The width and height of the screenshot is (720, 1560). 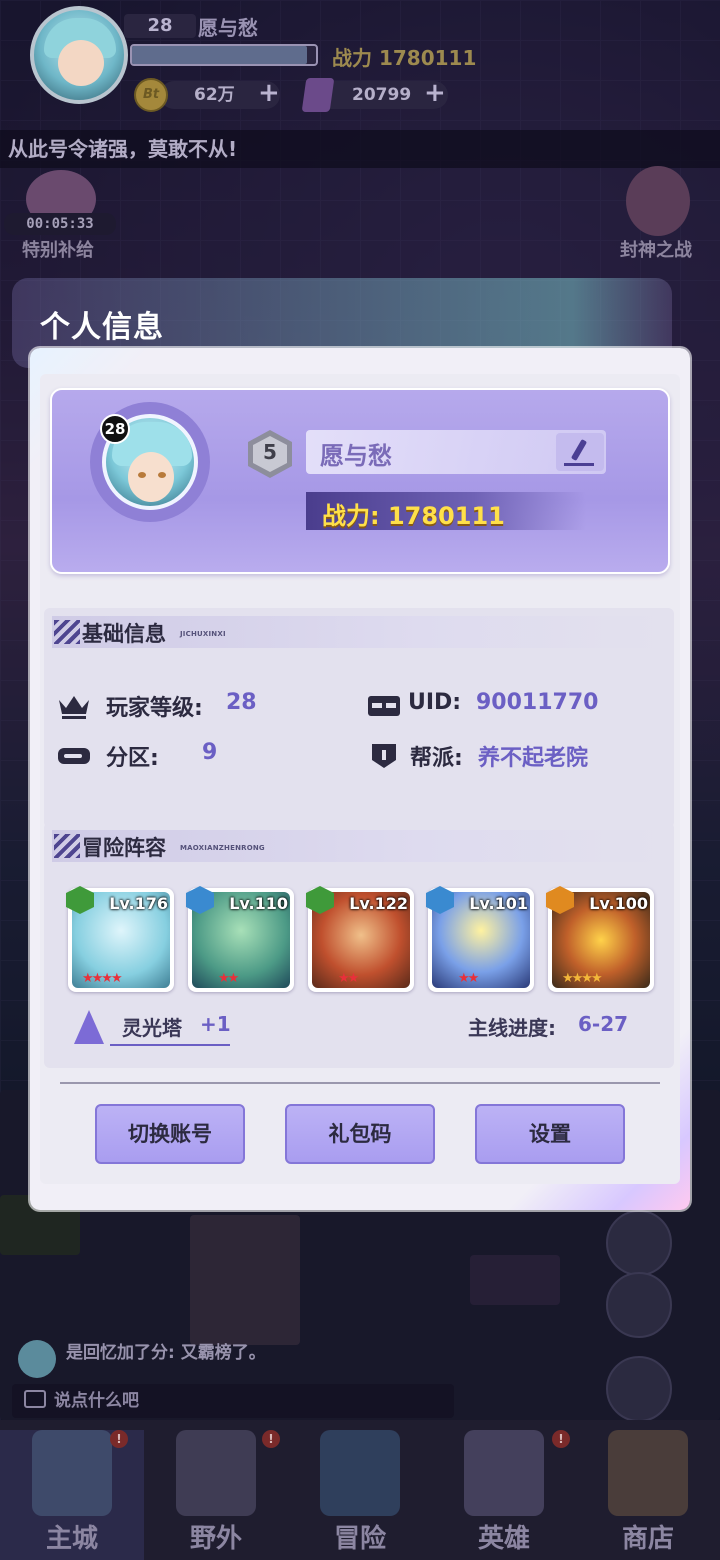 What do you see at coordinates (79, 55) in the screenshot?
I see `player-avatar` at bounding box center [79, 55].